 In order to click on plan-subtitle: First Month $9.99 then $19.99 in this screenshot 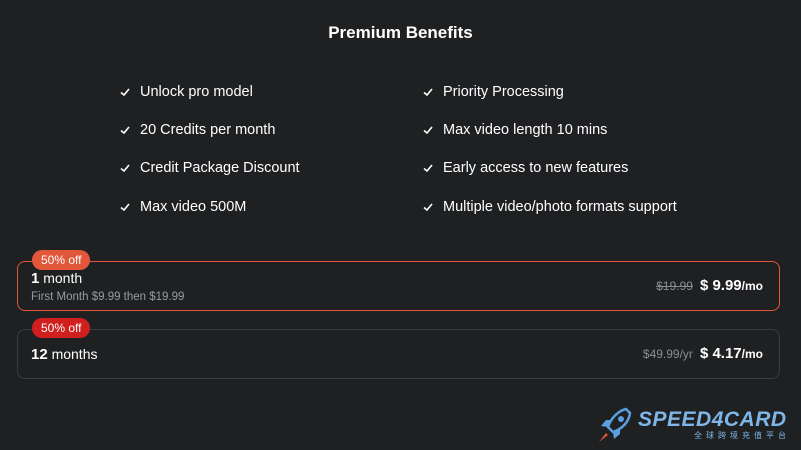, I will do `click(108, 297)`.